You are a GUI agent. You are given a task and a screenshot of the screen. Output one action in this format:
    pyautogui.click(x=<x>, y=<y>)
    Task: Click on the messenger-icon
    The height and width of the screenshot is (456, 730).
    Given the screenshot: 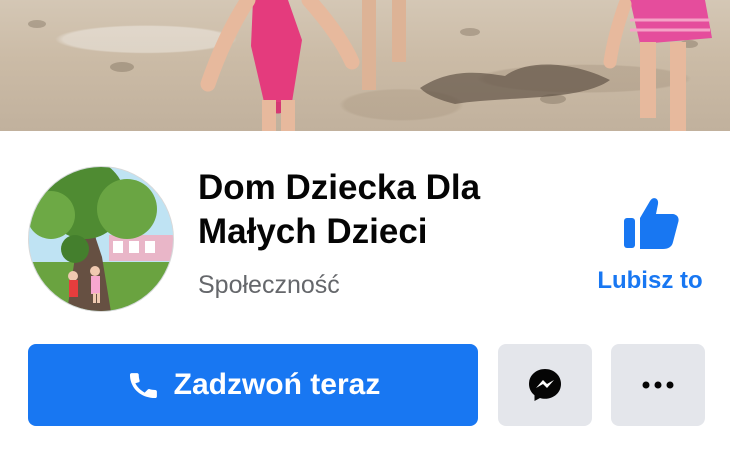 What is the action you would take?
    pyautogui.click(x=545, y=385)
    